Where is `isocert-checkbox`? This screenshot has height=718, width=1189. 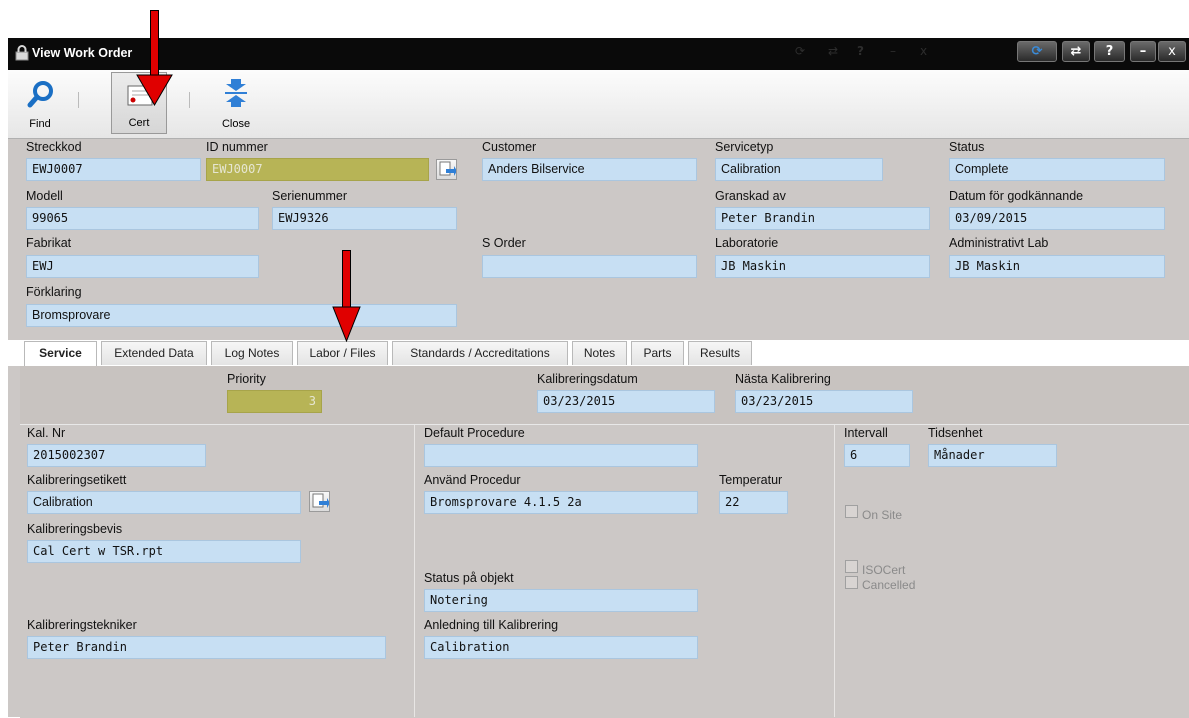
isocert-checkbox is located at coordinates (851, 566).